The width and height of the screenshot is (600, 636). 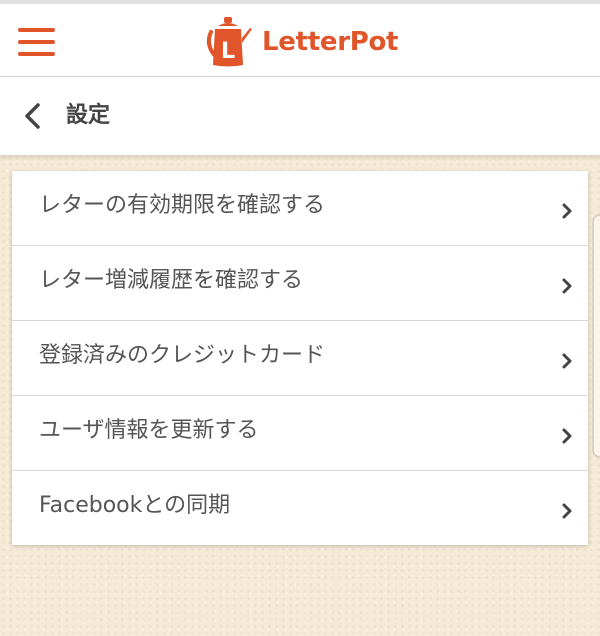 I want to click on menu-item-letter-expiry: レターの有効期限を確認する, so click(x=300, y=208).